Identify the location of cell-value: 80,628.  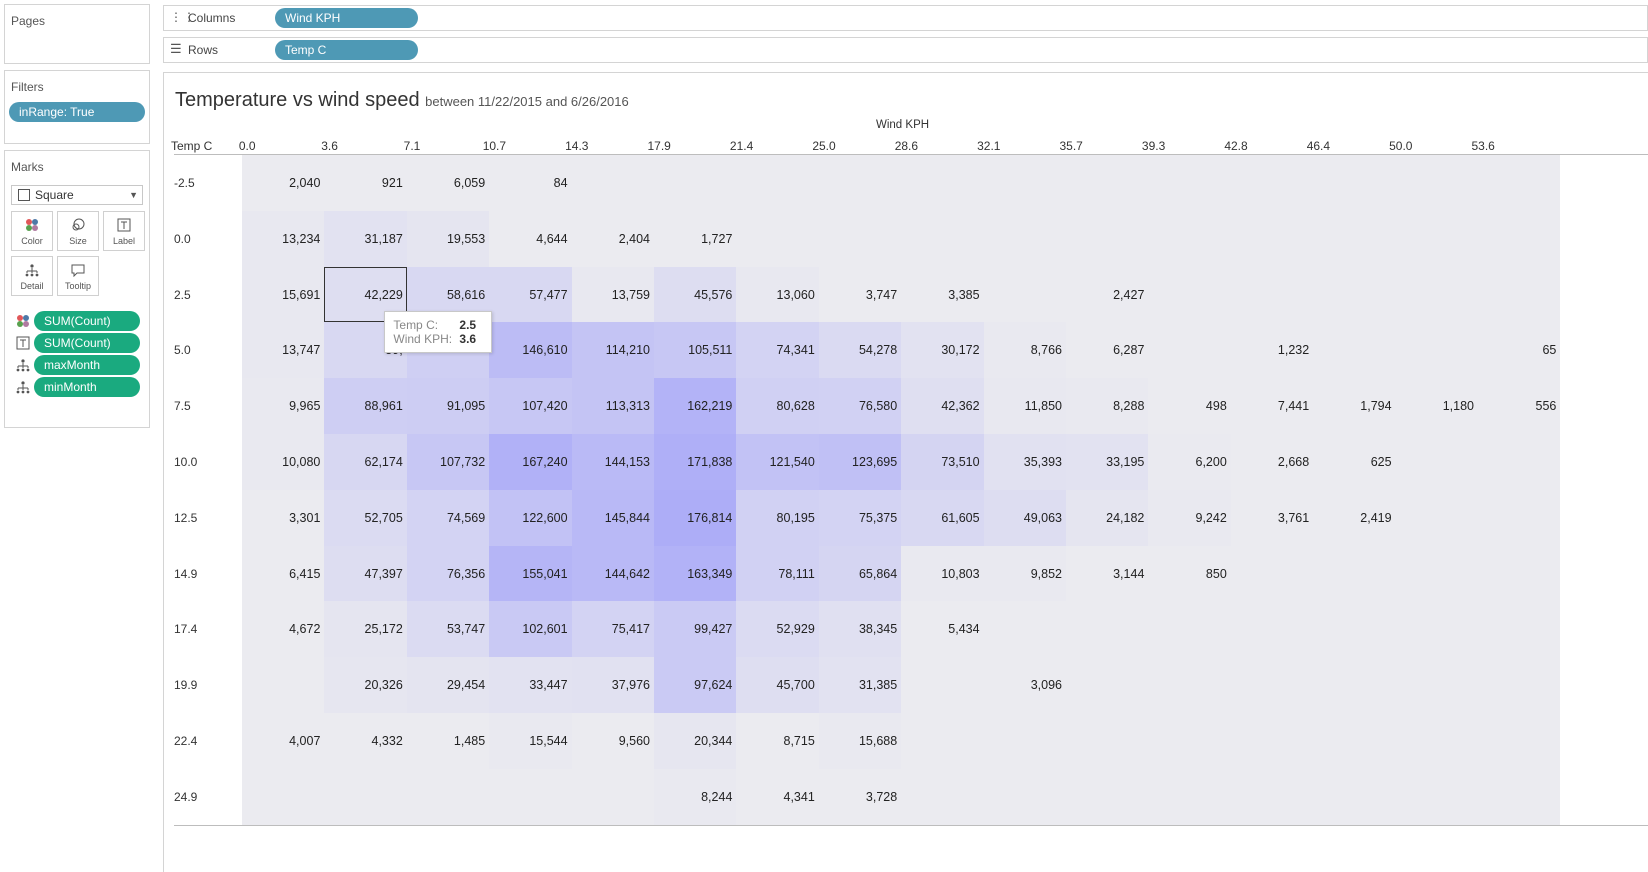
(795, 406).